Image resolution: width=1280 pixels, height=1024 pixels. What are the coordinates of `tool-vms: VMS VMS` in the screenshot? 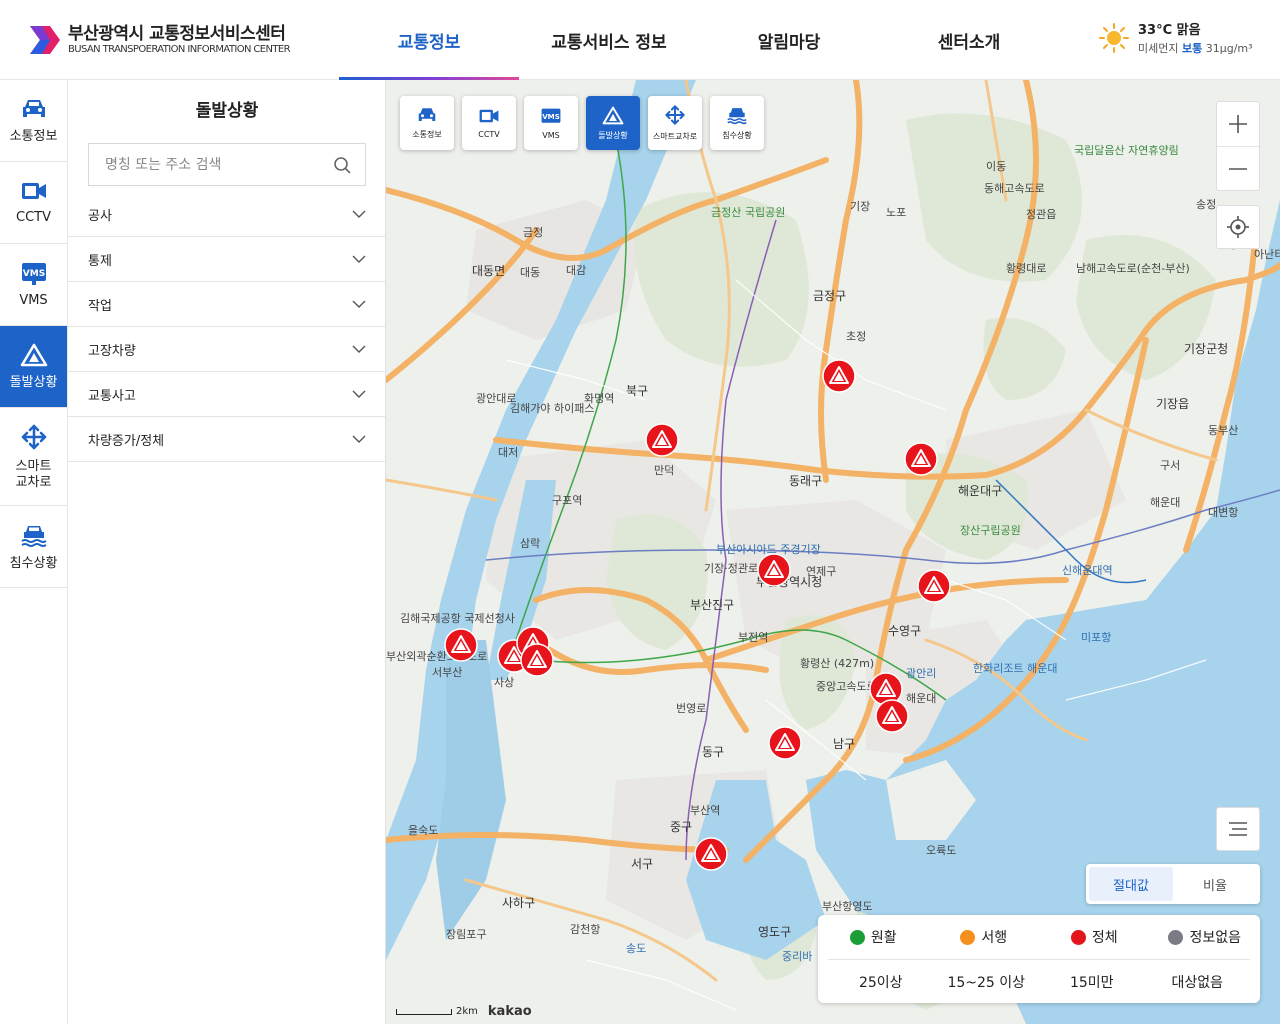 It's located at (551, 123).